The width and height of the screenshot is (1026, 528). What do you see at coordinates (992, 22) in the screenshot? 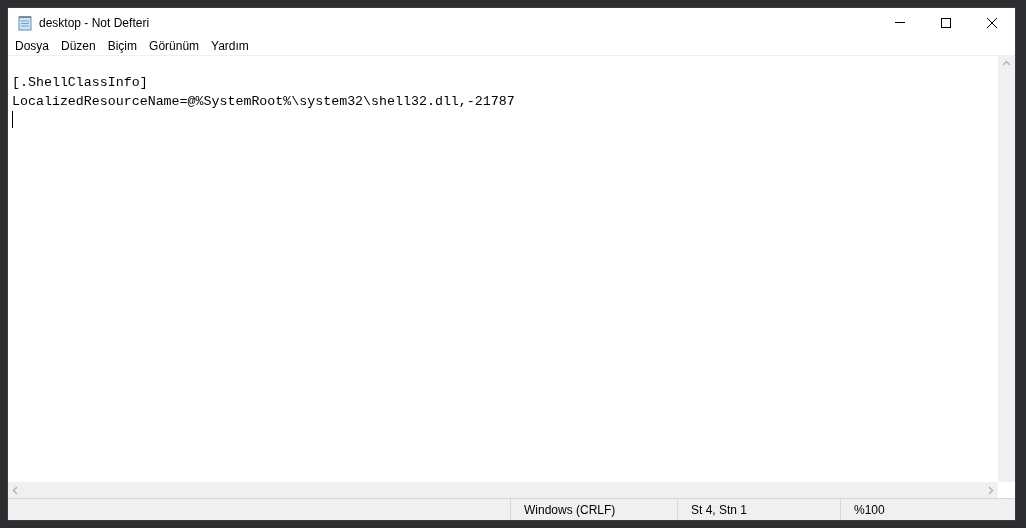
I see `close-icon` at bounding box center [992, 22].